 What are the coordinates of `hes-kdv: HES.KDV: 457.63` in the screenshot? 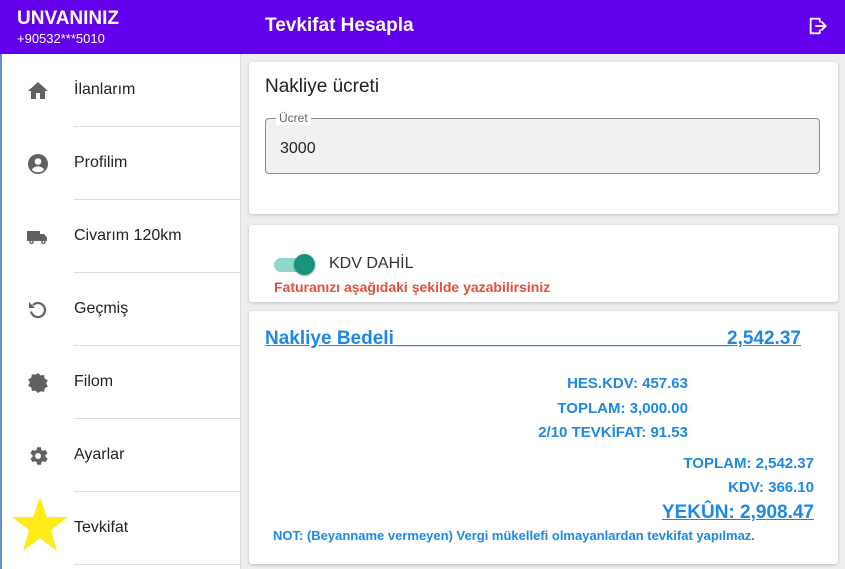 It's located at (627, 383).